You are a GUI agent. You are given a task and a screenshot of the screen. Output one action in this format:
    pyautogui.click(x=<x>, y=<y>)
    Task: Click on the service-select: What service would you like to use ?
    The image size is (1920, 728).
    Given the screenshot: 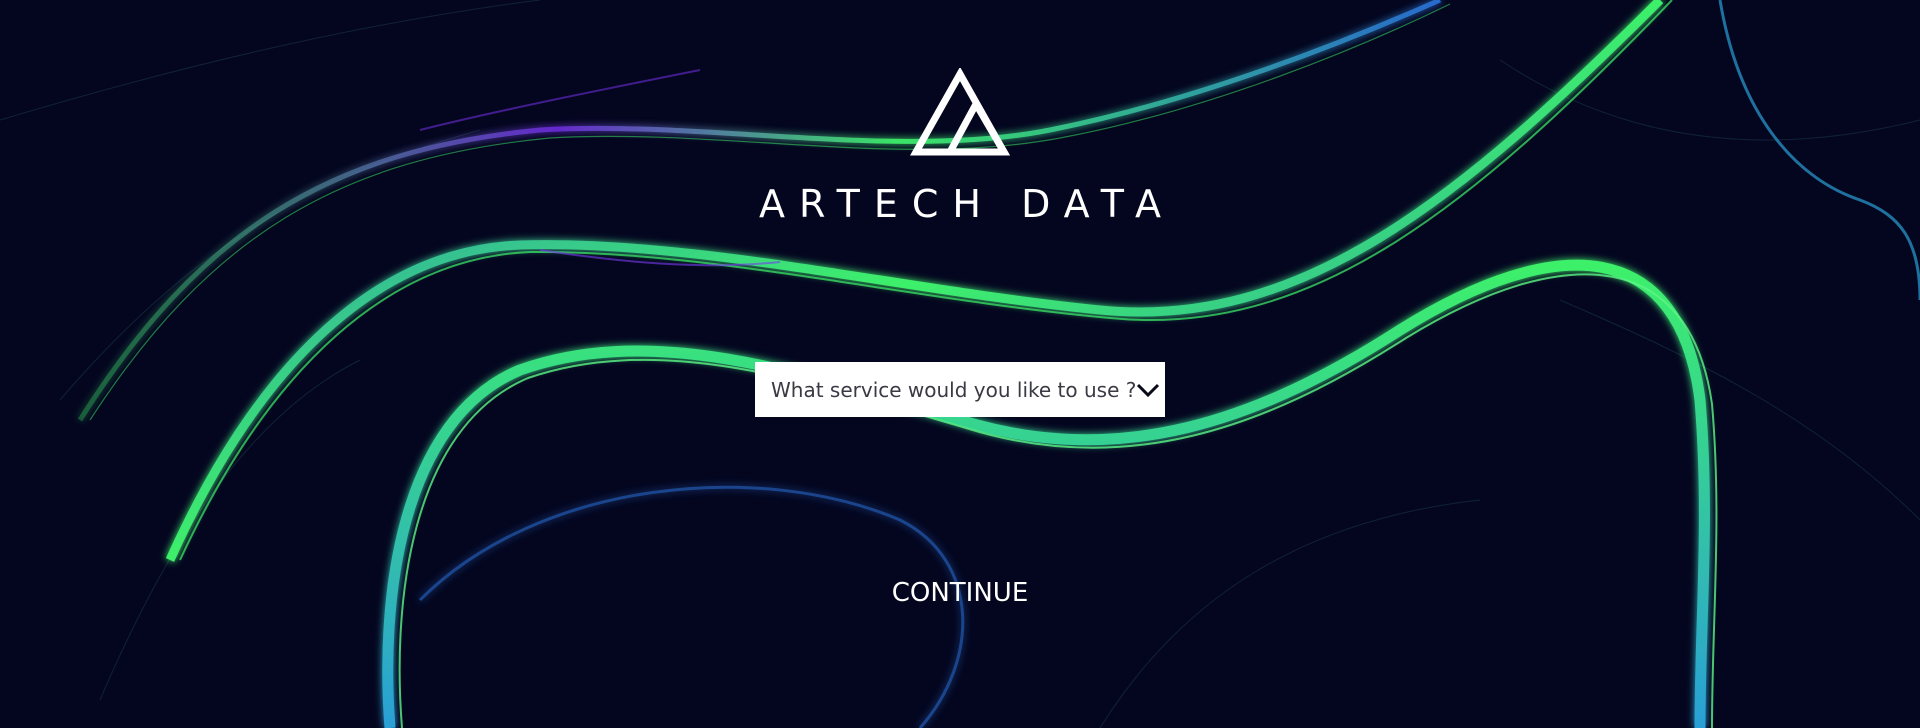 What is the action you would take?
    pyautogui.click(x=960, y=389)
    